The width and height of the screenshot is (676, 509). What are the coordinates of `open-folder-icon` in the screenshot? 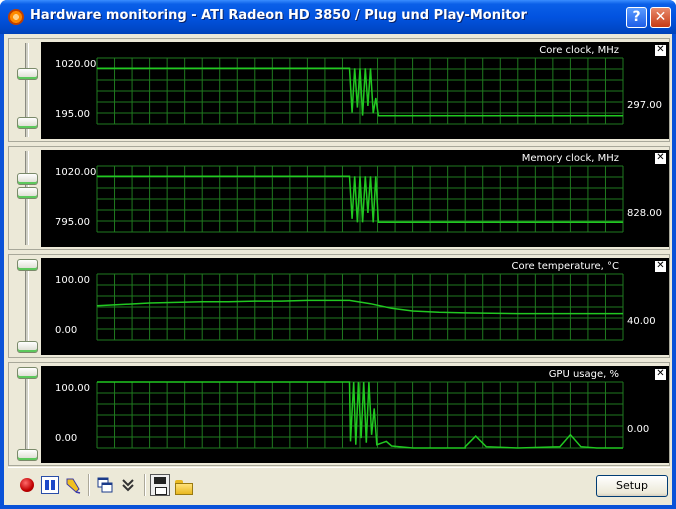 It's located at (183, 485).